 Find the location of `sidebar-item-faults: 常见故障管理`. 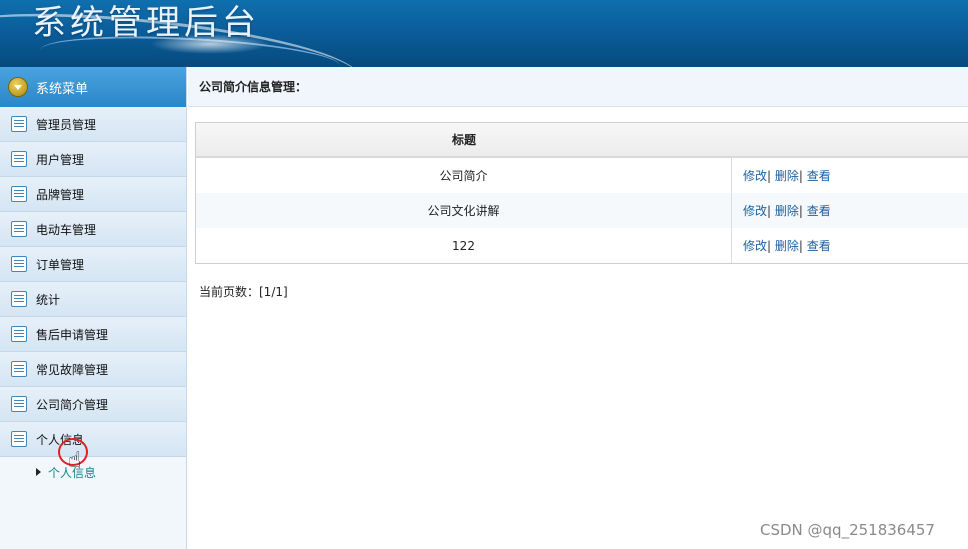

sidebar-item-faults: 常见故障管理 is located at coordinates (93, 369).